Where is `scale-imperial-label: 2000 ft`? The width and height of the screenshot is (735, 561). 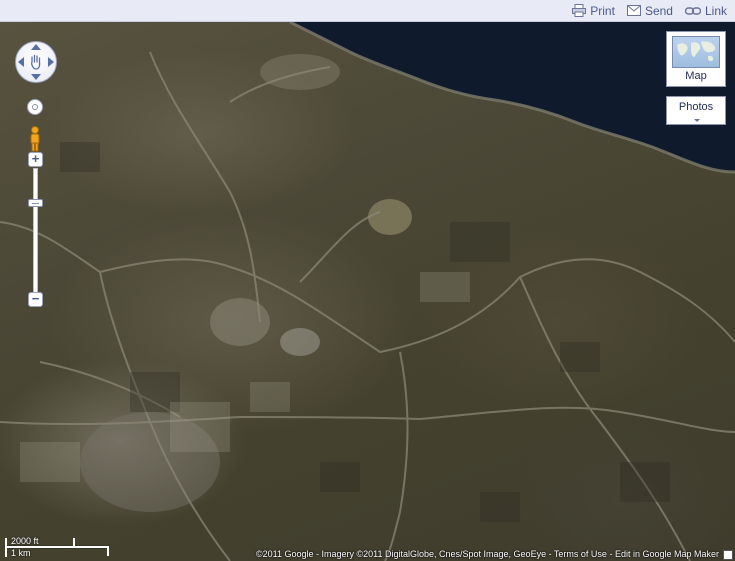 scale-imperial-label: 2000 ft is located at coordinates (25, 541).